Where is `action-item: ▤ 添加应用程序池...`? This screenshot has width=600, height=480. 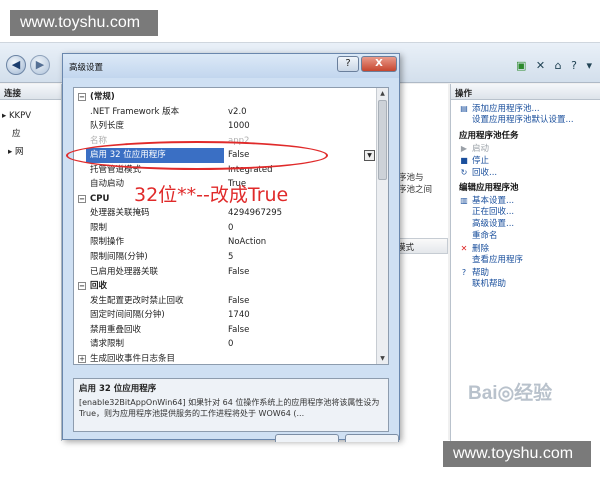
action-item: ▤ 添加应用程序池... is located at coordinates (525, 108).